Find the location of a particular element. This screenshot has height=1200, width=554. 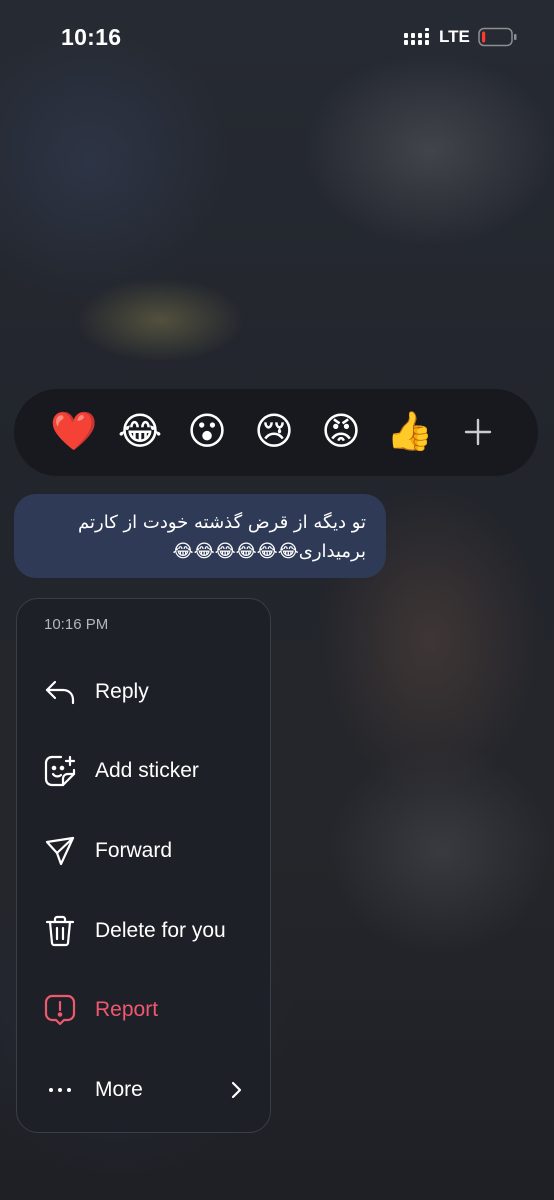

signal-icon is located at coordinates (419, 37).